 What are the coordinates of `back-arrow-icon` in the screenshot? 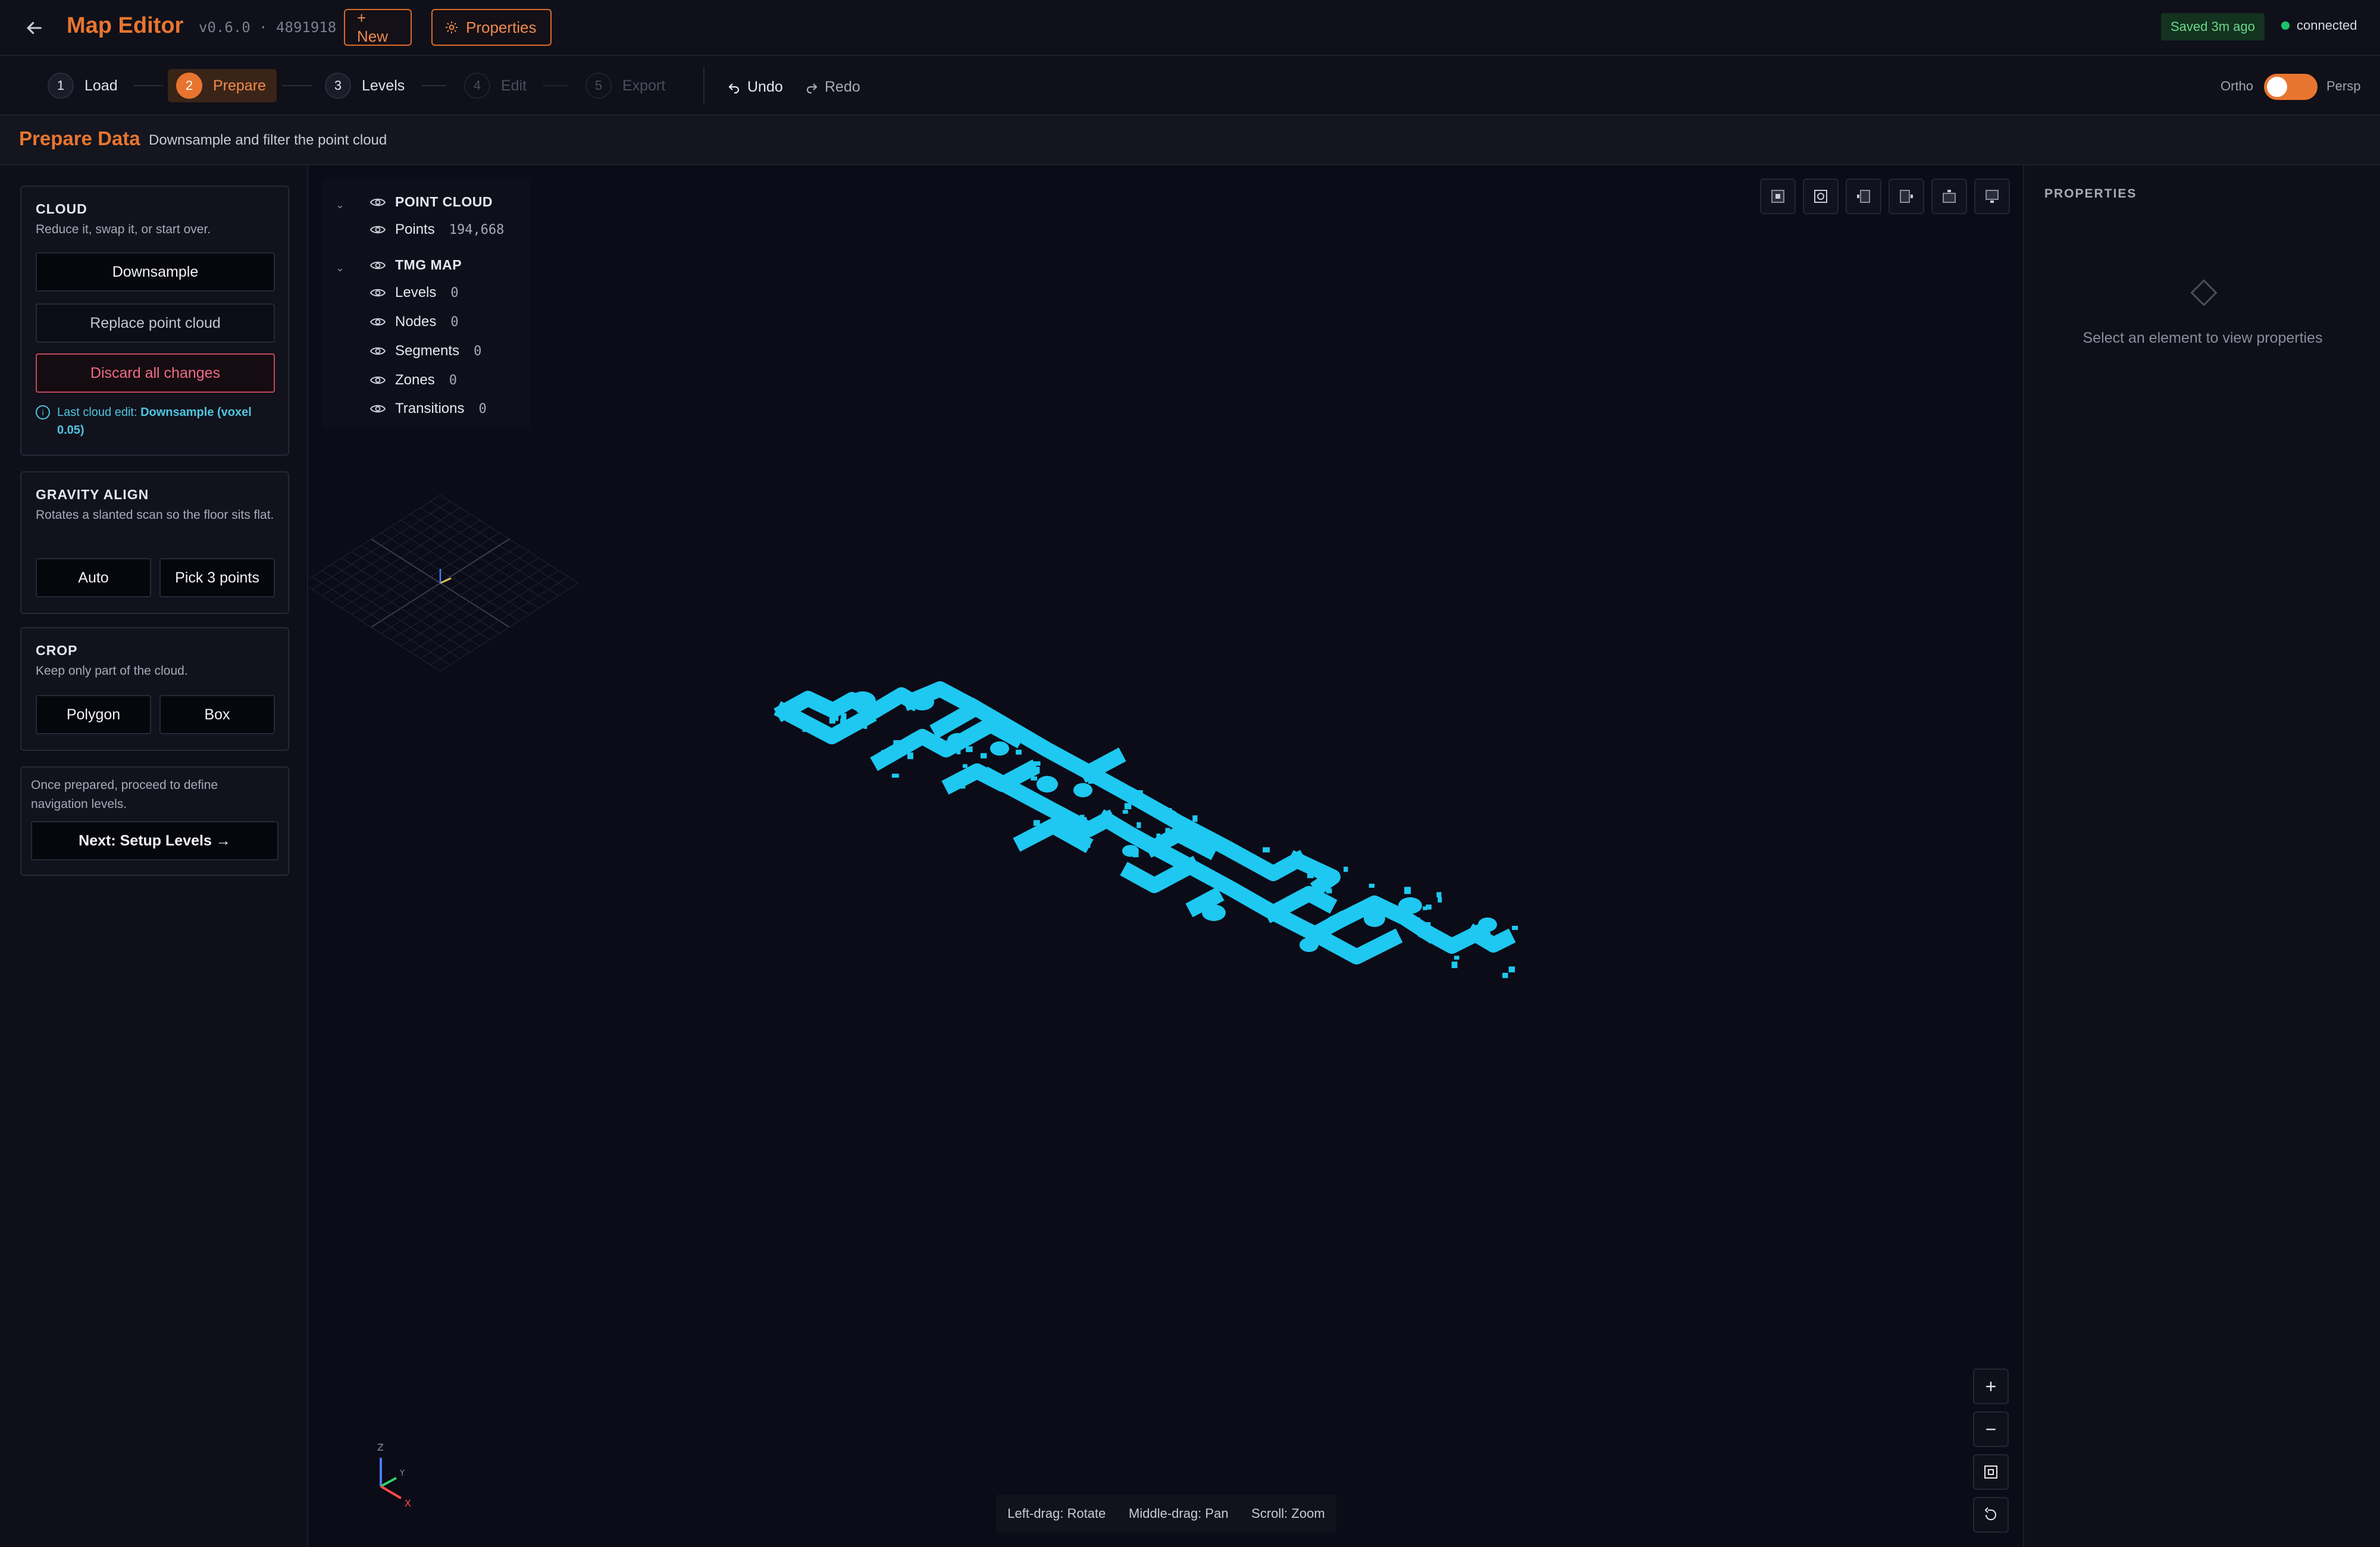 It's located at (34, 28).